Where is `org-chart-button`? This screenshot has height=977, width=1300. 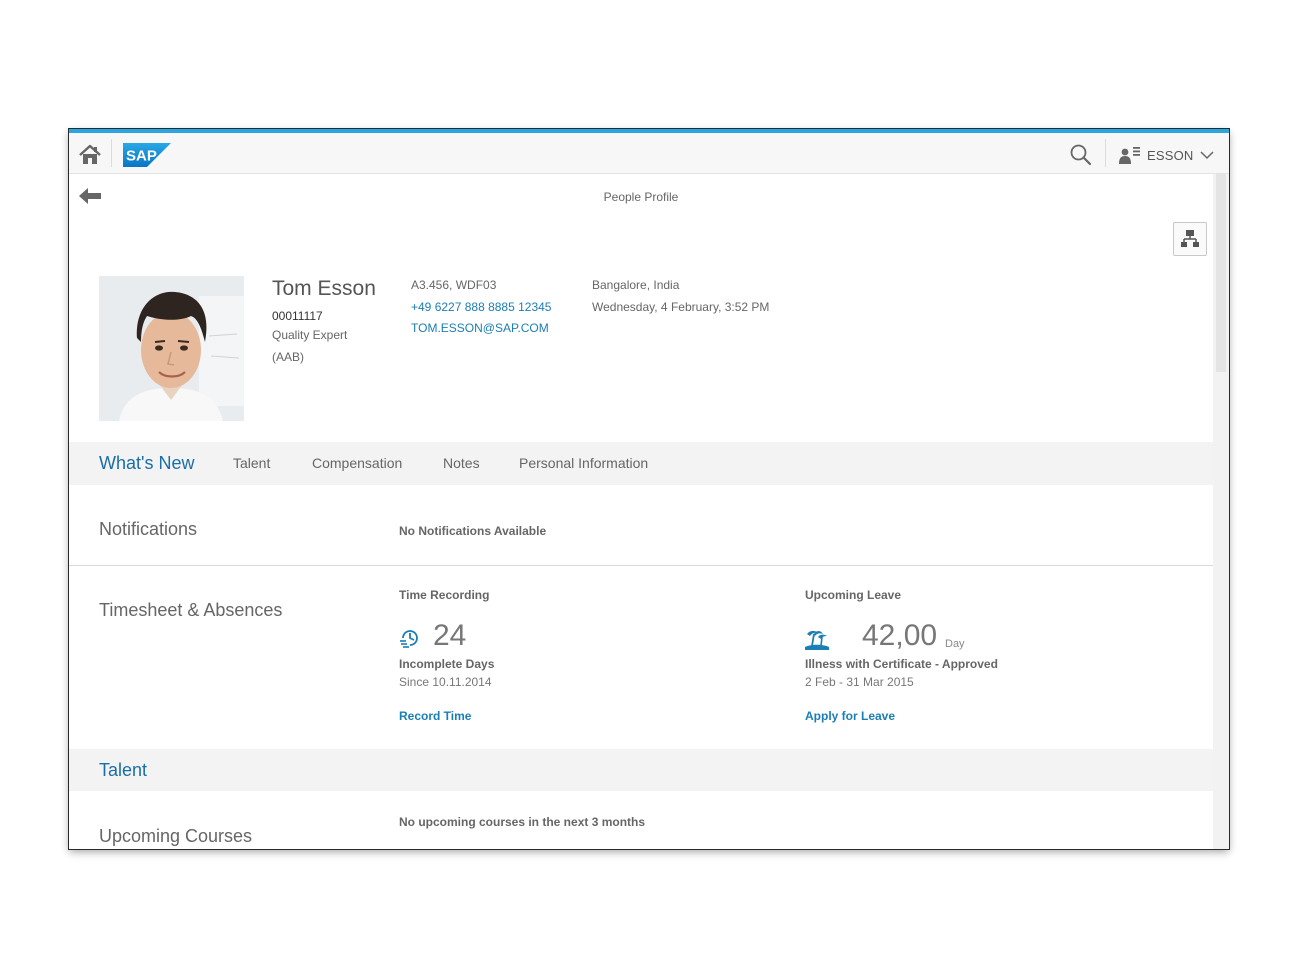
org-chart-button is located at coordinates (1190, 239).